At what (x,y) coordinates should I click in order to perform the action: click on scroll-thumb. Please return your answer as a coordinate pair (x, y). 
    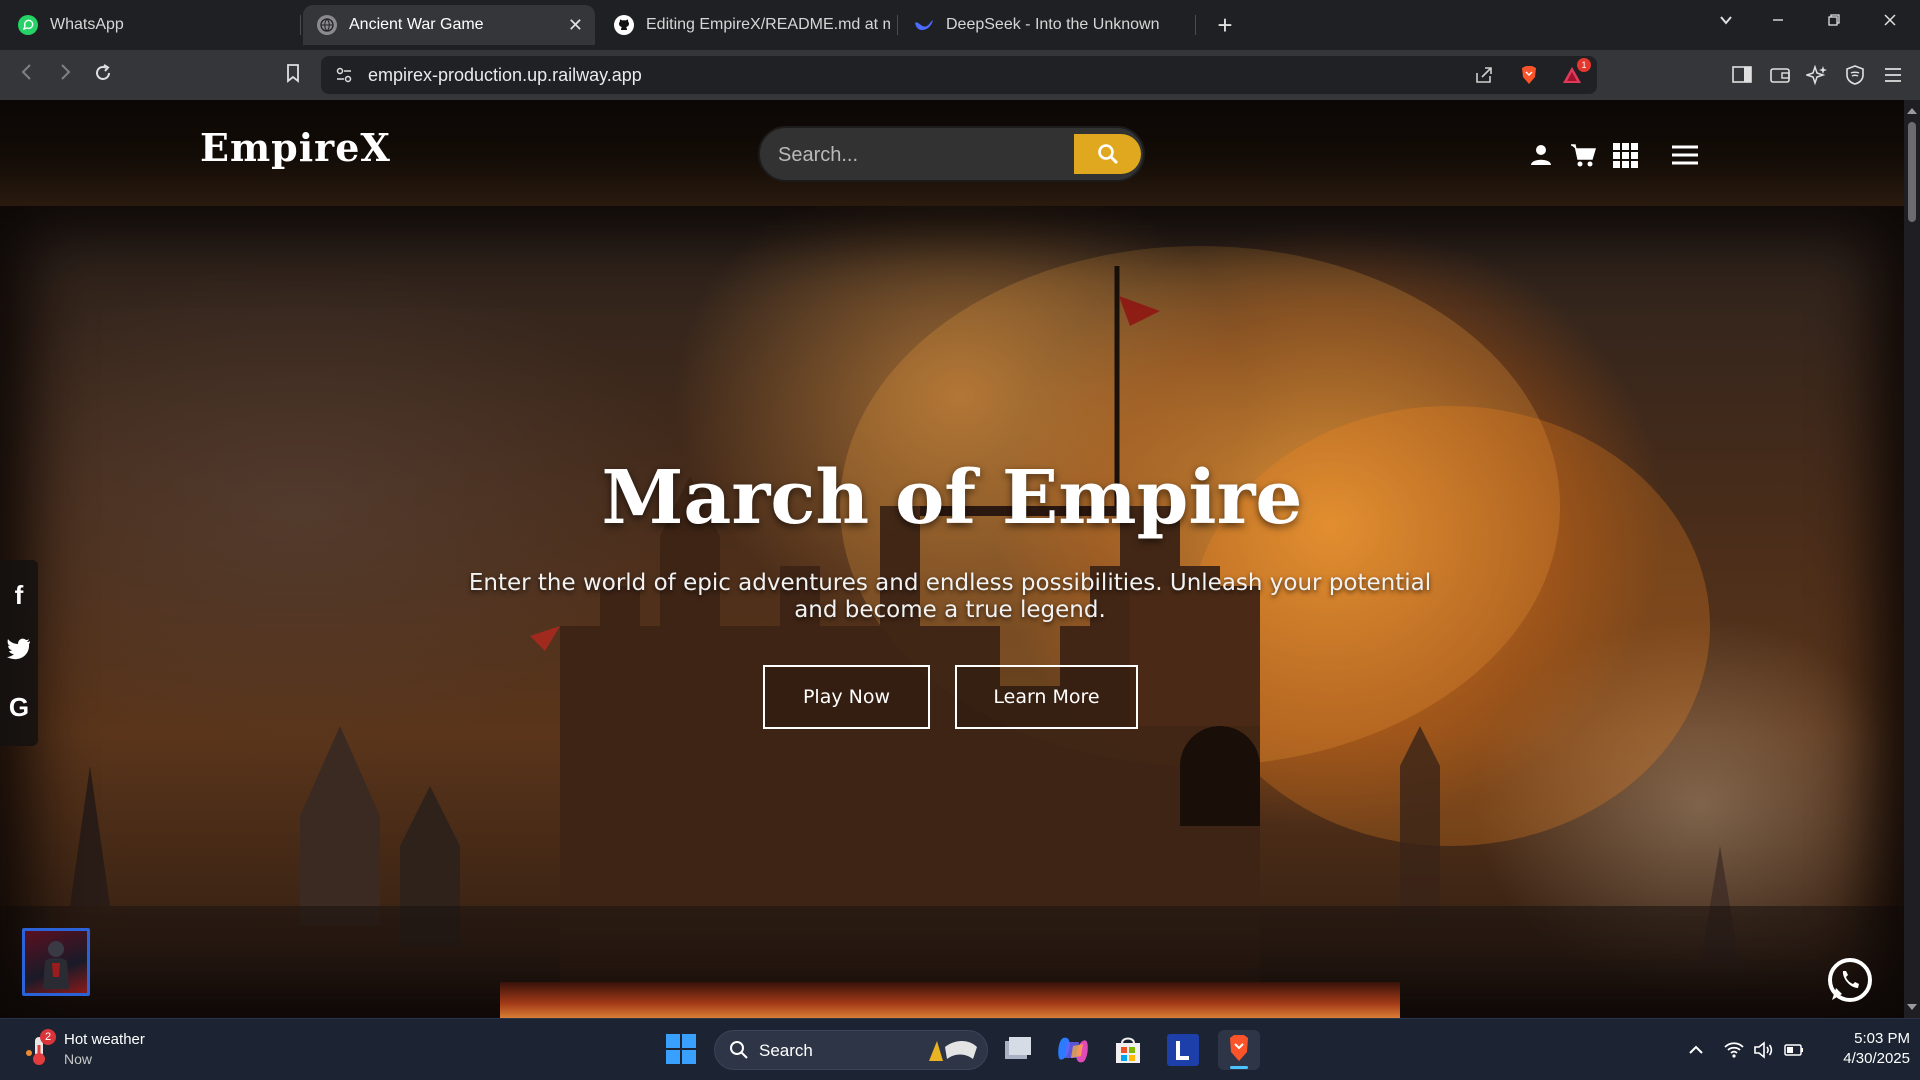
    Looking at the image, I should click on (1912, 172).